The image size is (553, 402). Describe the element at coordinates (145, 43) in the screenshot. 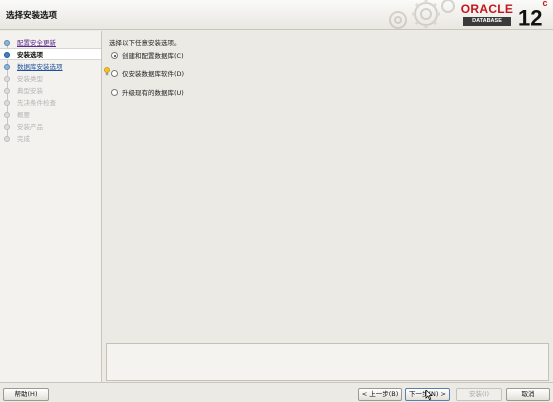

I see `option-prompt: 选择以下任意安装选项。` at that location.